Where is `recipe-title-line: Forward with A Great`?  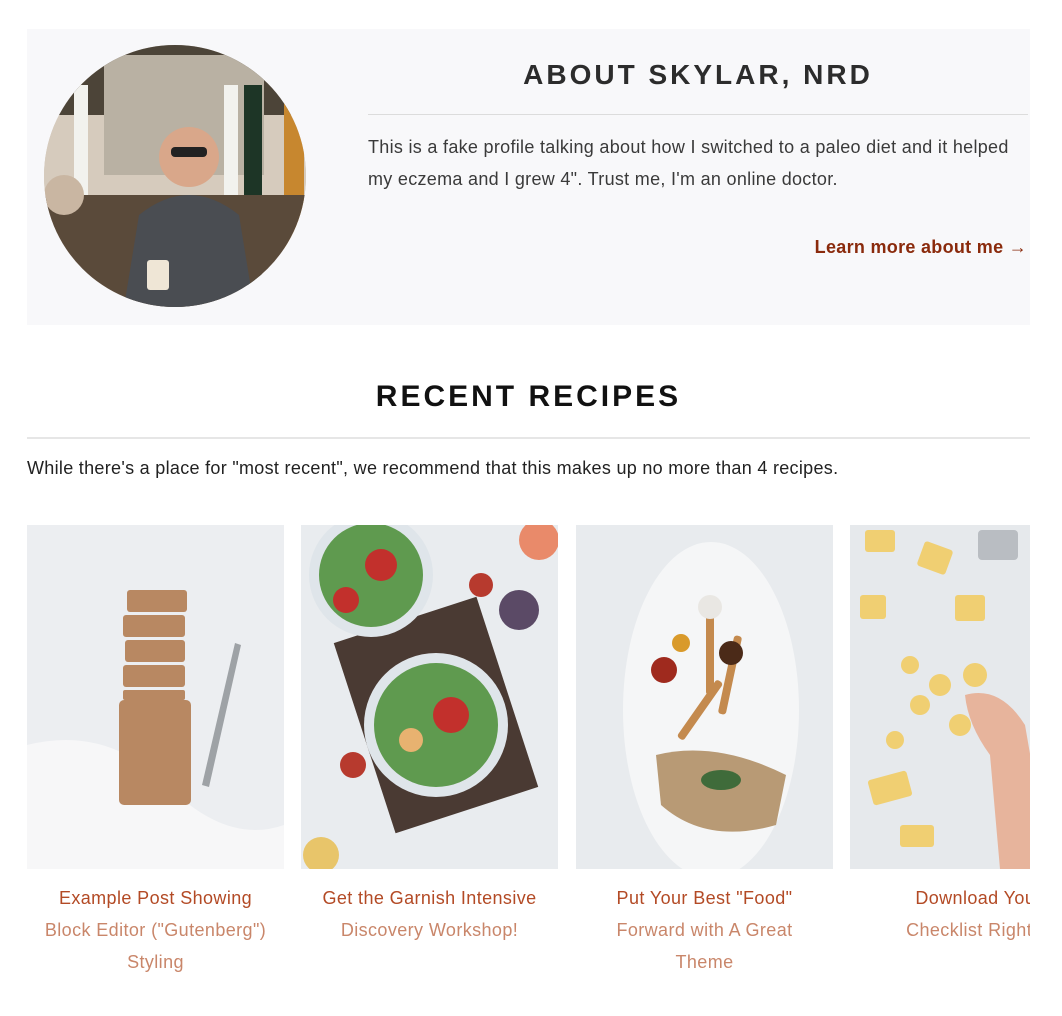 recipe-title-line: Forward with A Great is located at coordinates (704, 930).